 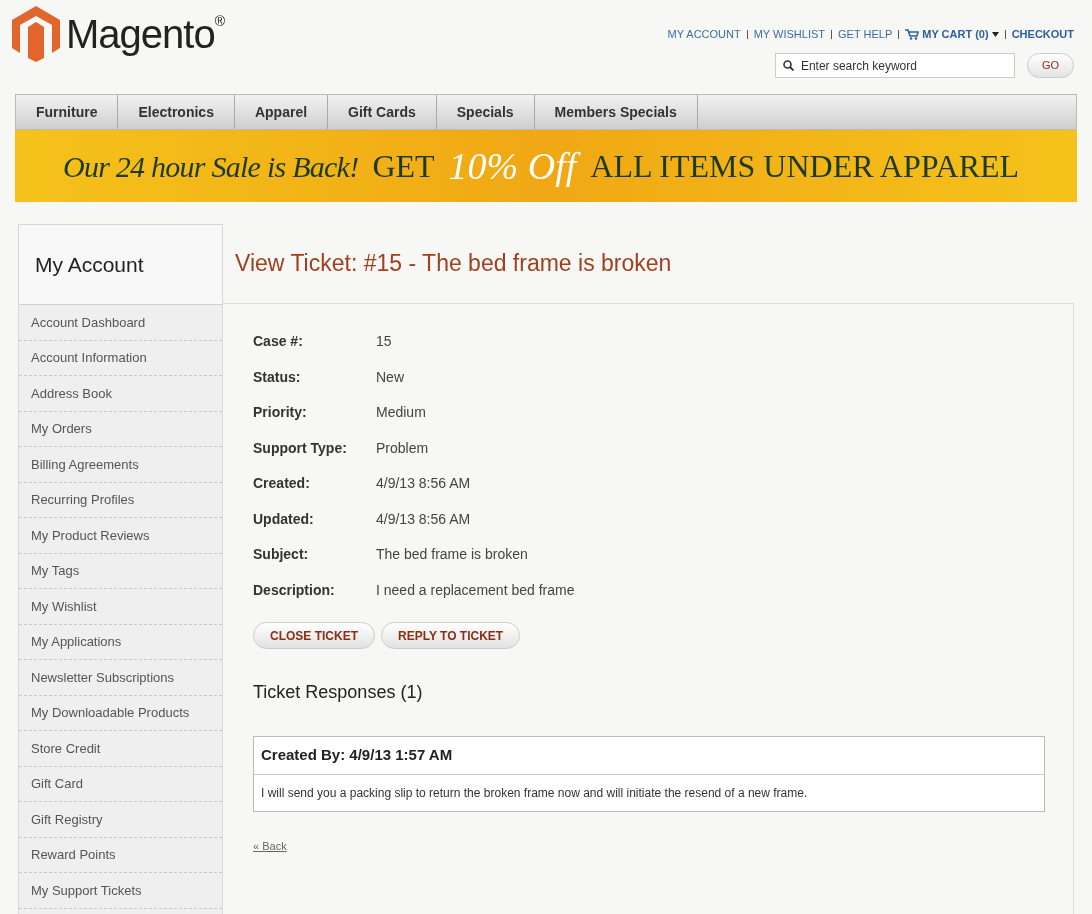 I want to click on header-link: CHECKOUT, so click(x=1042, y=34).